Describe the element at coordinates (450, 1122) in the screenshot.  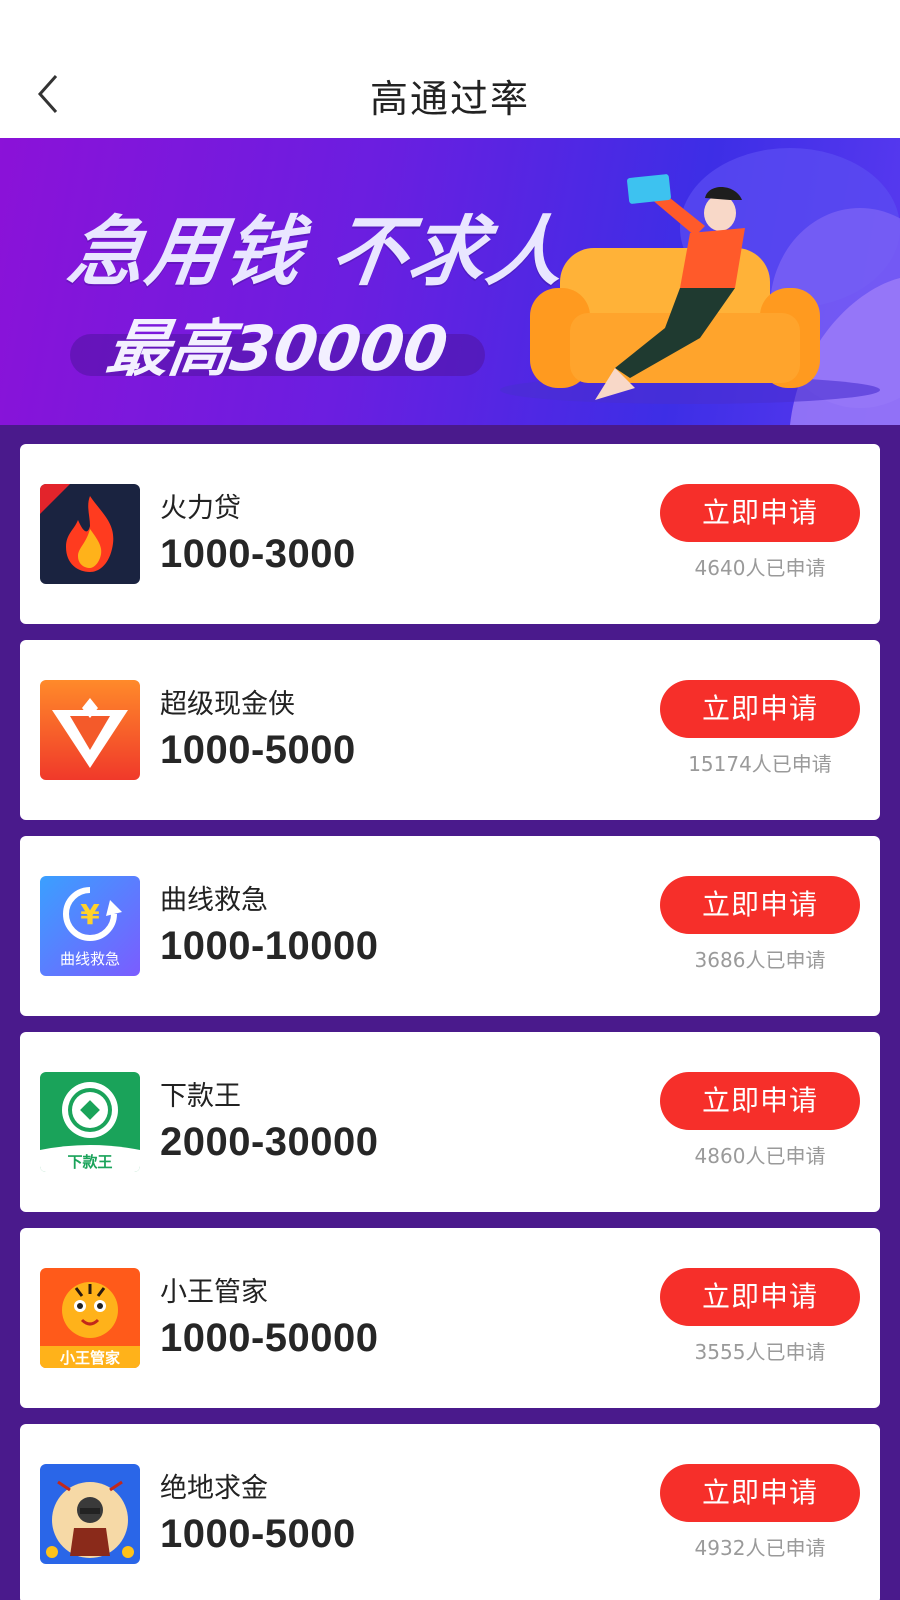
I see `product-card: 下款王 下款王 2000-30000 立即申请 4860人已申请` at that location.